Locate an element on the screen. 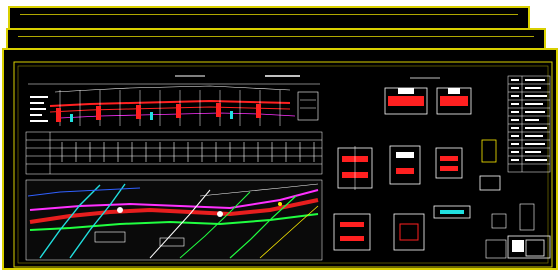 The image size is (558, 274). detail-top-row is located at coordinates (428, 96).